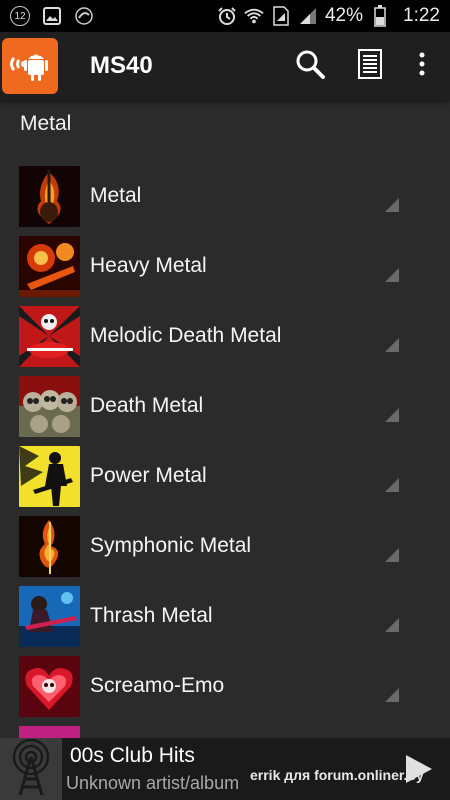  I want to click on list-view-button, so click(370, 66).